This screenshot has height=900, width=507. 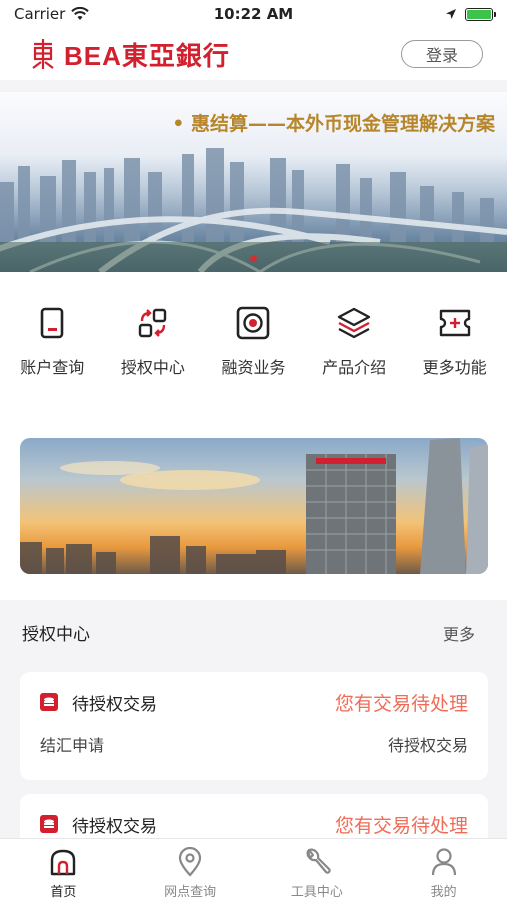 I want to click on tab-mine: 我的, so click(x=443, y=869).